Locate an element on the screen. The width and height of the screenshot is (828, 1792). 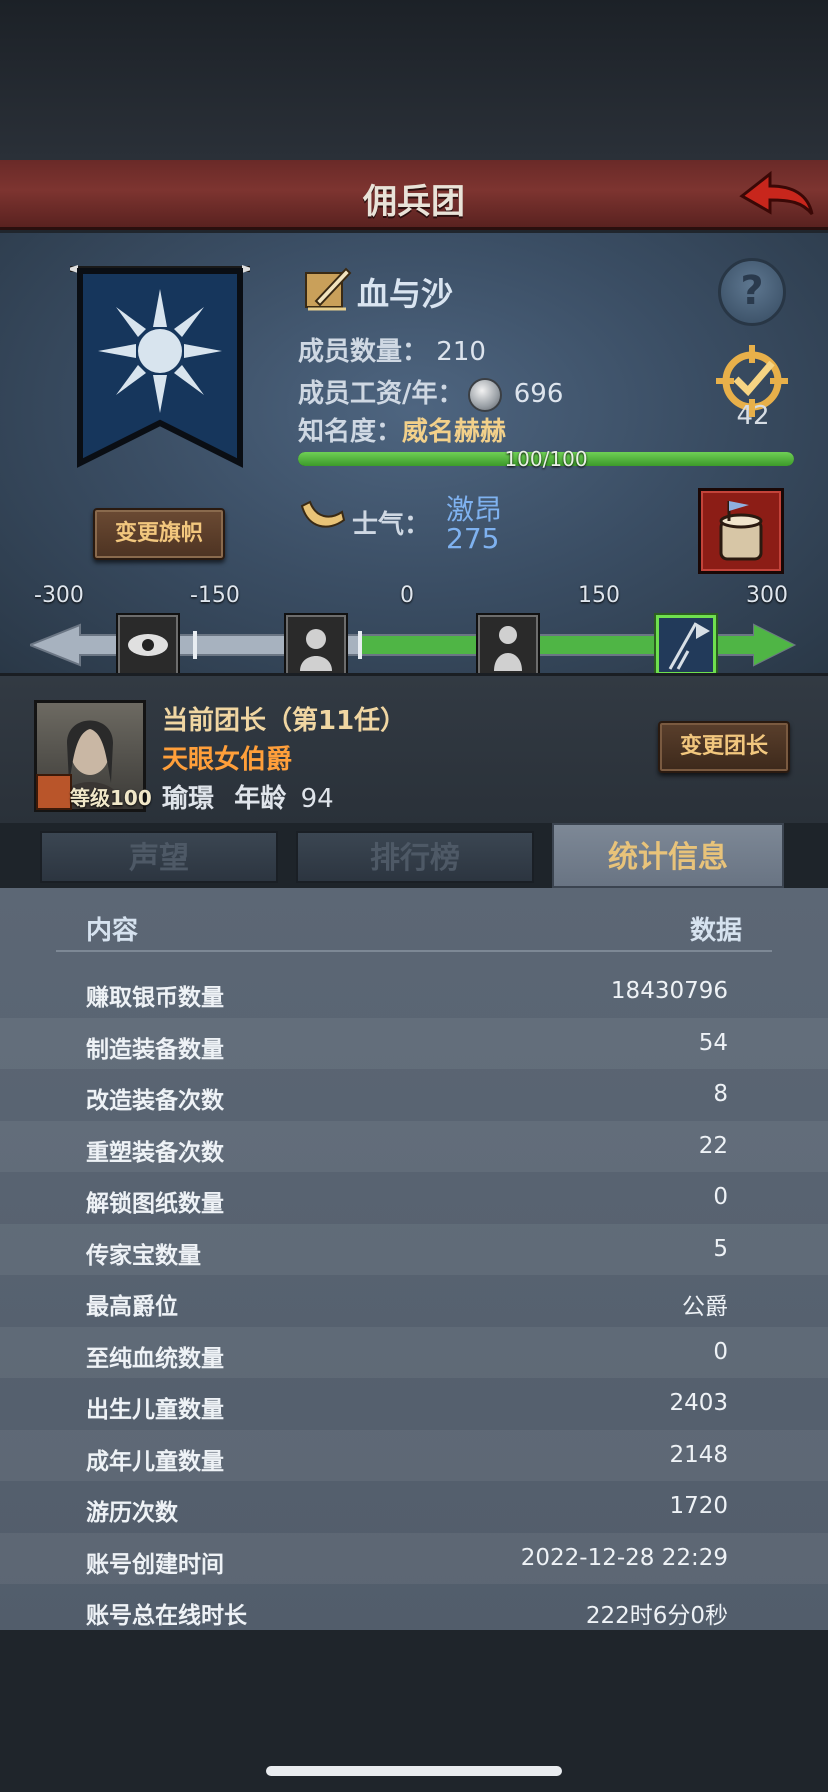
table-row: 传家宝数量 5 is located at coordinates (414, 1249).